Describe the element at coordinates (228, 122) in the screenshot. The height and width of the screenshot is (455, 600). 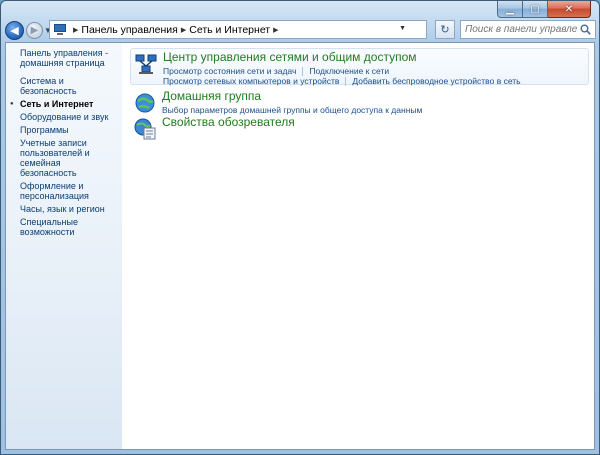
I see `internet-options-link: Свойства обозревателя` at that location.